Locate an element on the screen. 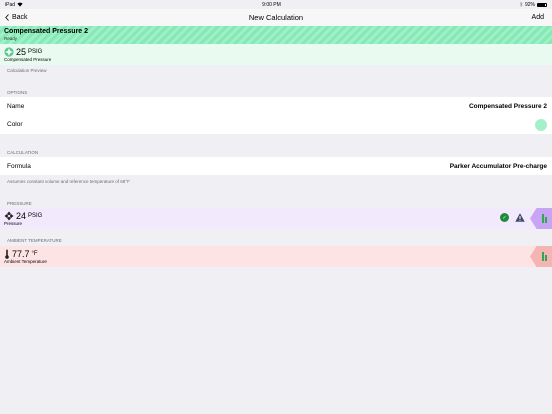  status-bar: iPad 9:00 PM ᛒ 92% is located at coordinates (276, 4).